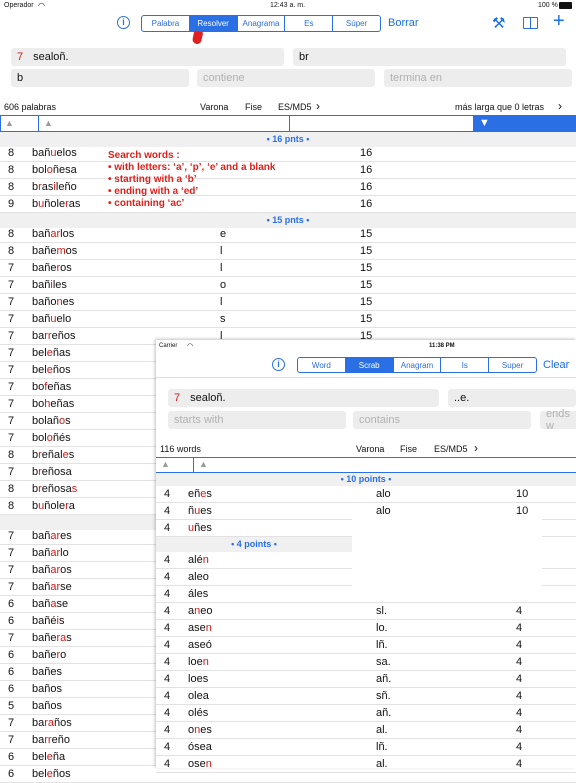 The height and width of the screenshot is (783, 576). I want to click on letters-count: 7, so click(20, 57).